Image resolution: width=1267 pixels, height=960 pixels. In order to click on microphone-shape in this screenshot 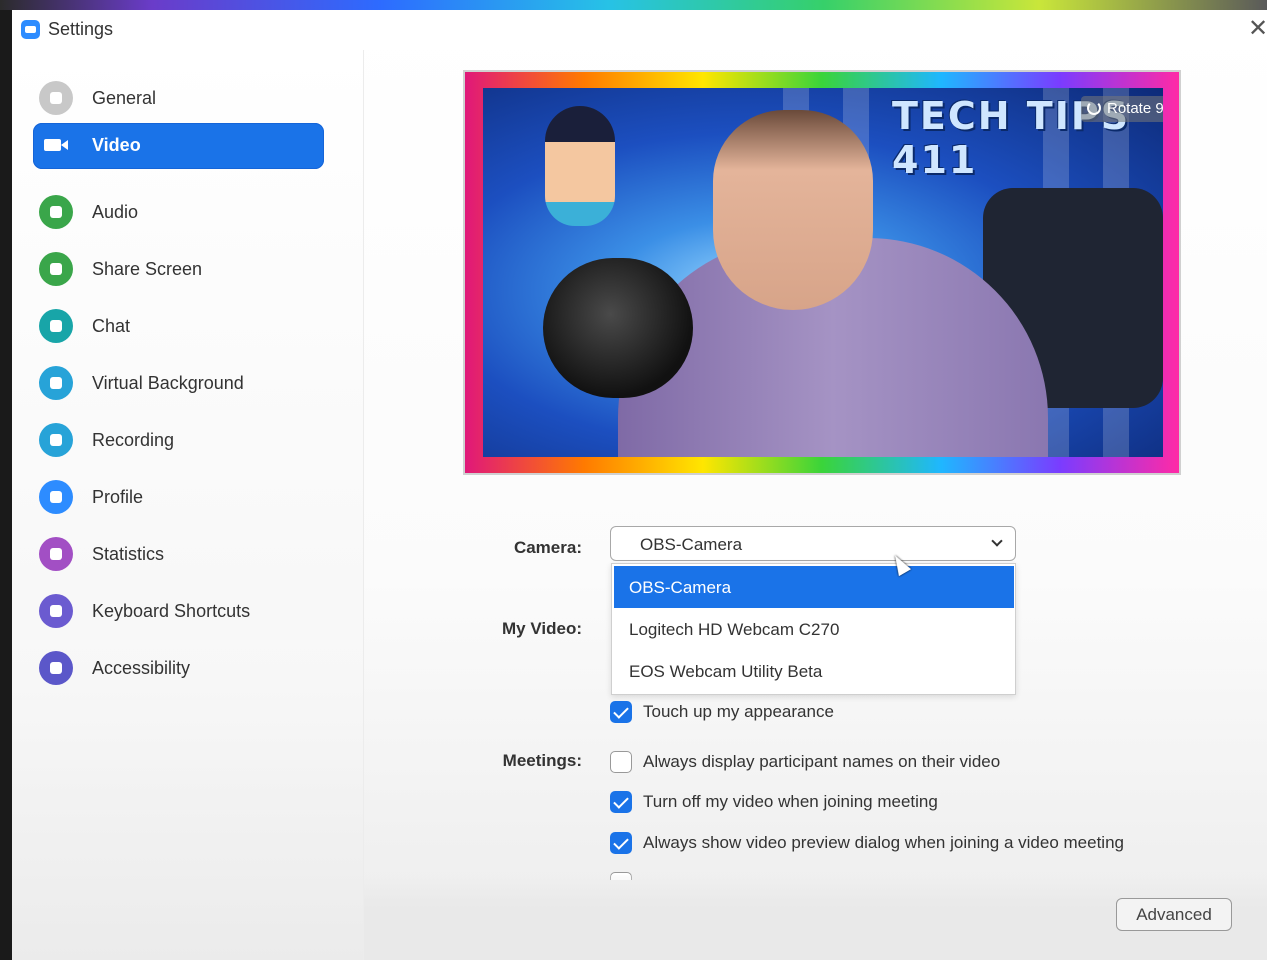, I will do `click(618, 328)`.